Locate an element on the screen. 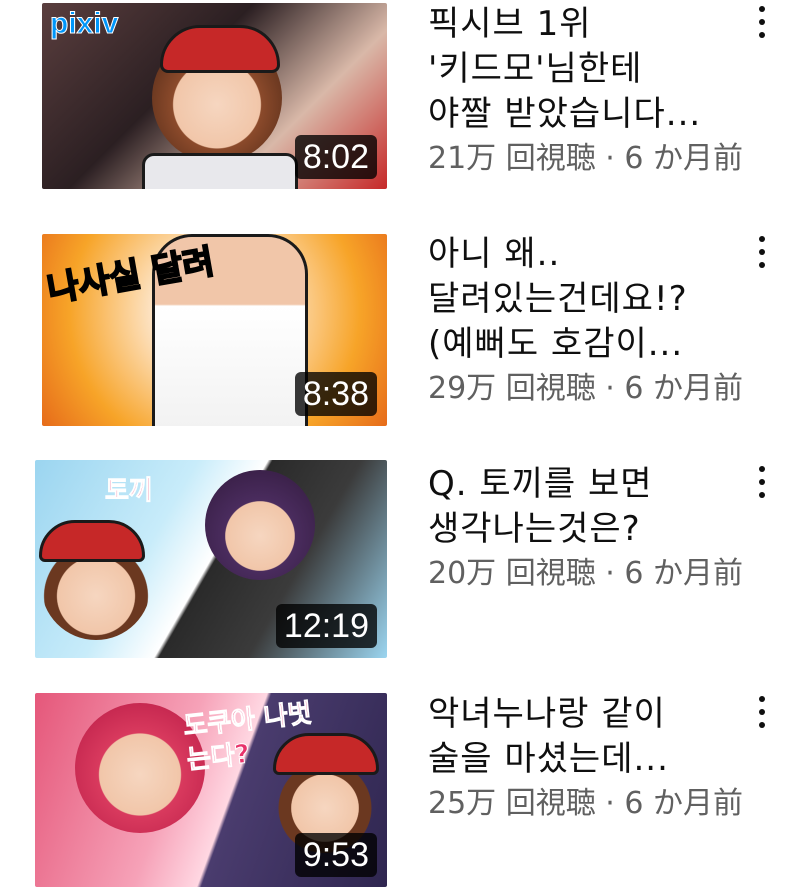  video-title-line: '키드모'님한테 is located at coordinates (535, 69).